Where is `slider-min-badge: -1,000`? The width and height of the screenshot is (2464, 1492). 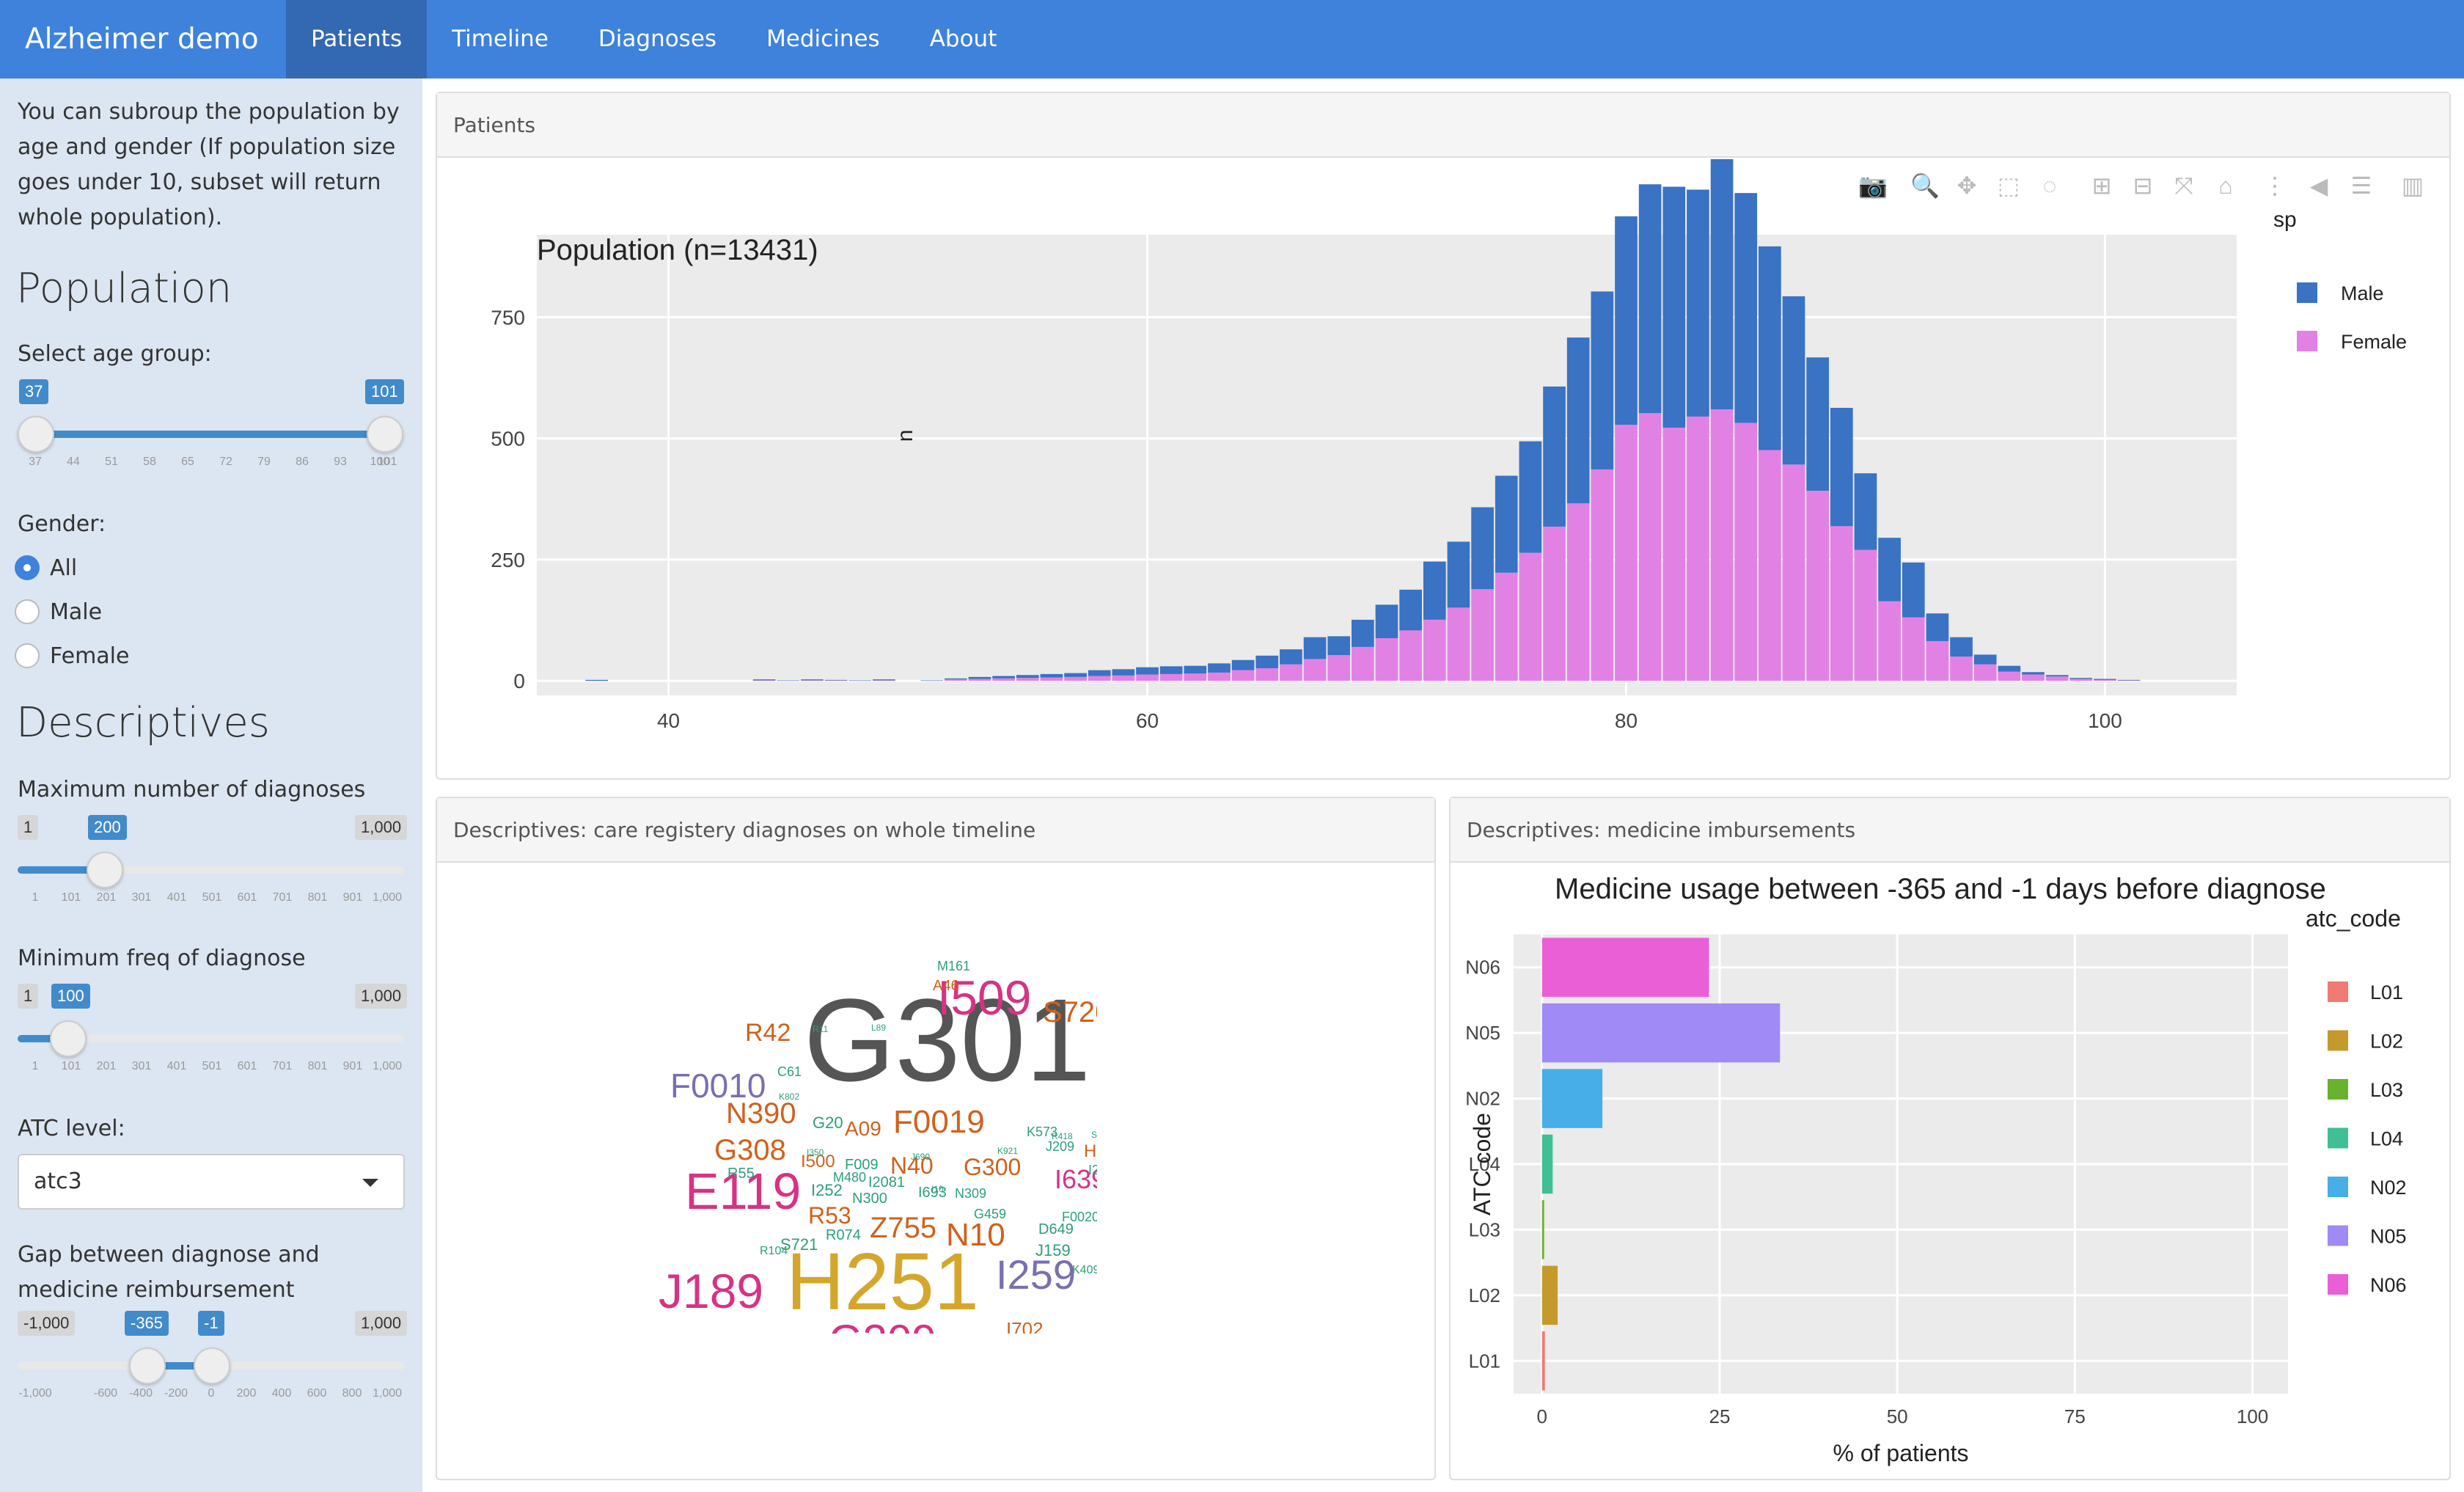
slider-min-badge: -1,000 is located at coordinates (47, 1323).